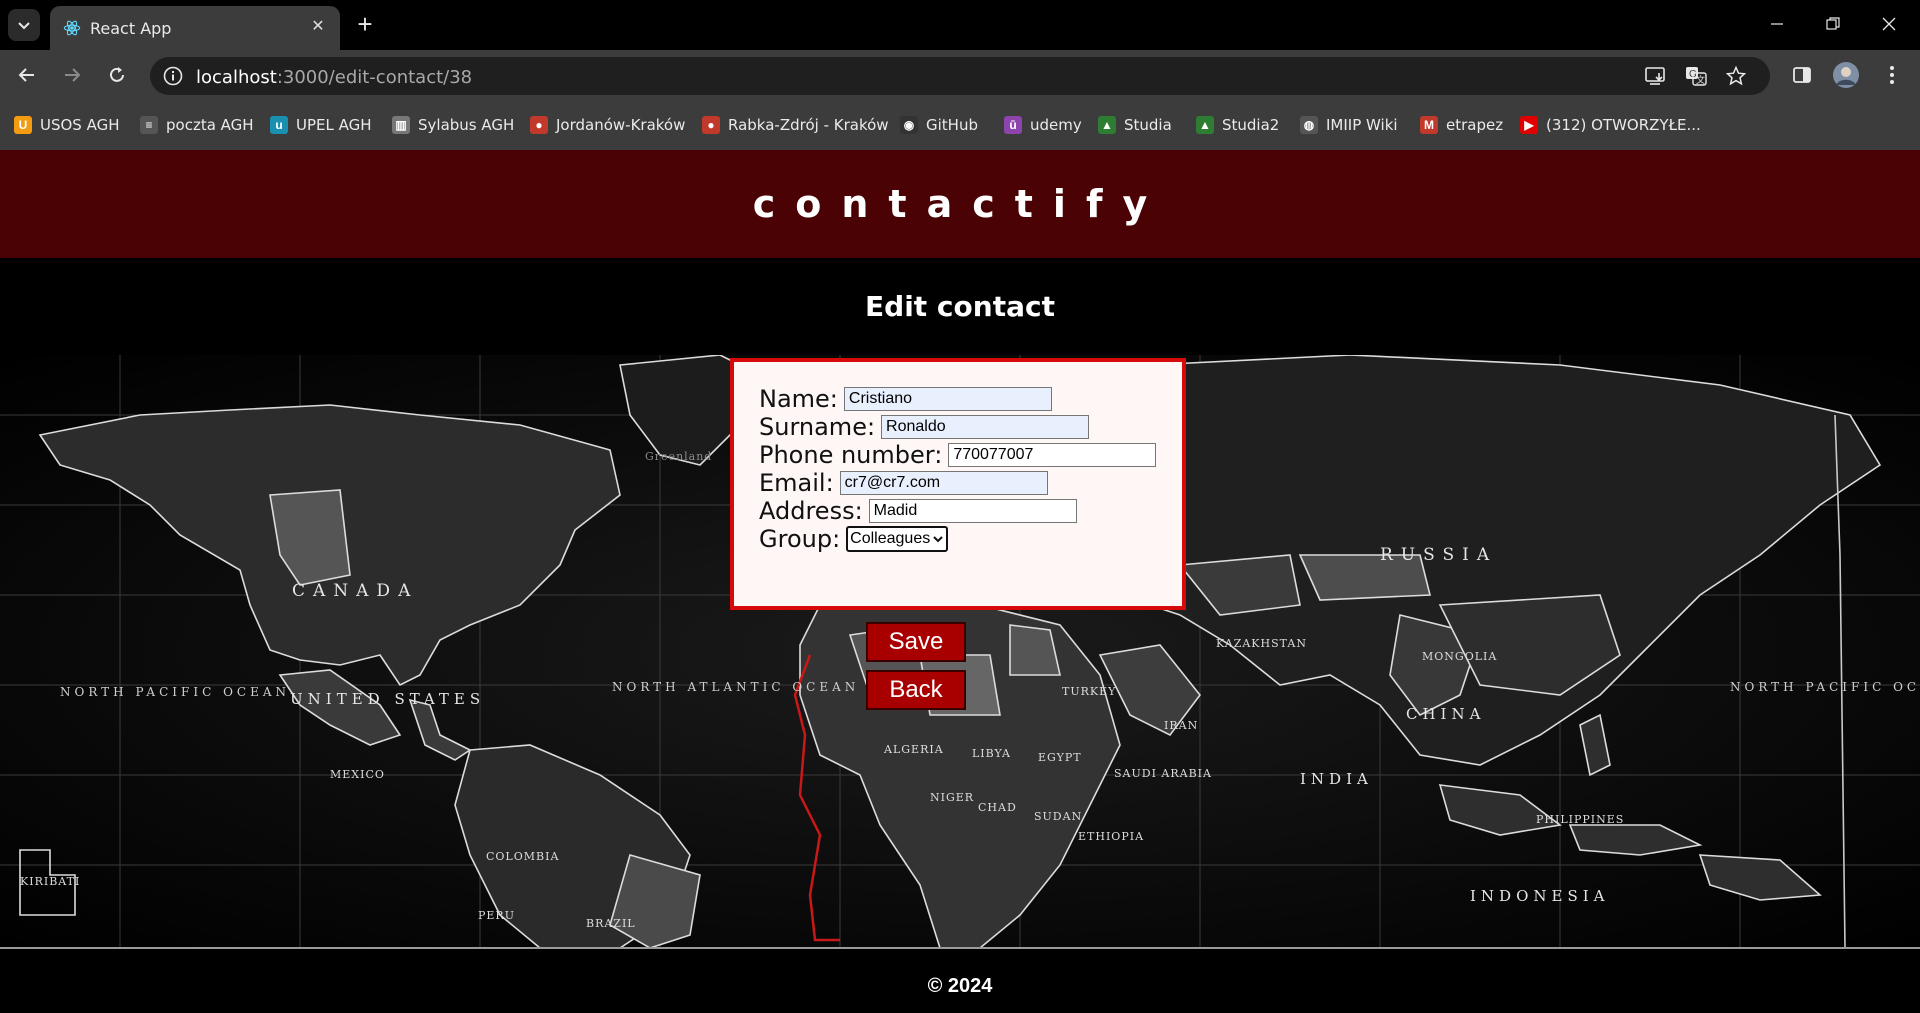  Describe the element at coordinates (1336, 779) in the screenshot. I see `map-label-india: INDIA` at that location.